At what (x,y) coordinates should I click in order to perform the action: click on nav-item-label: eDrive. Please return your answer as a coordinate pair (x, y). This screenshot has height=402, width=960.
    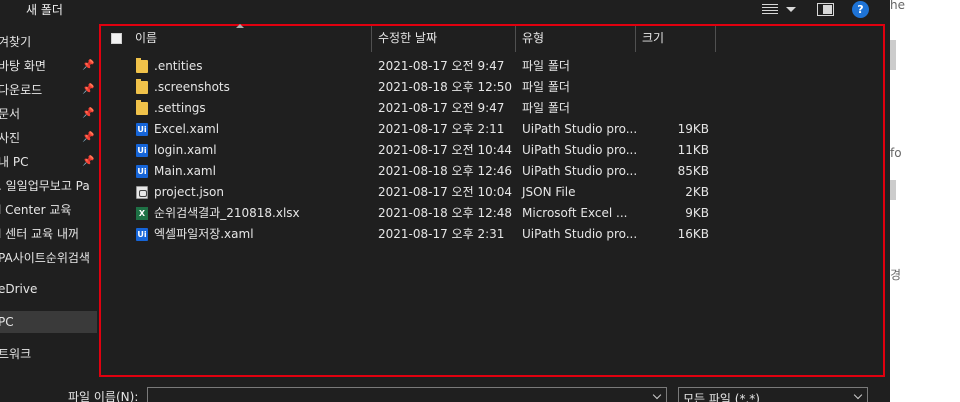
    Looking at the image, I should click on (19, 289).